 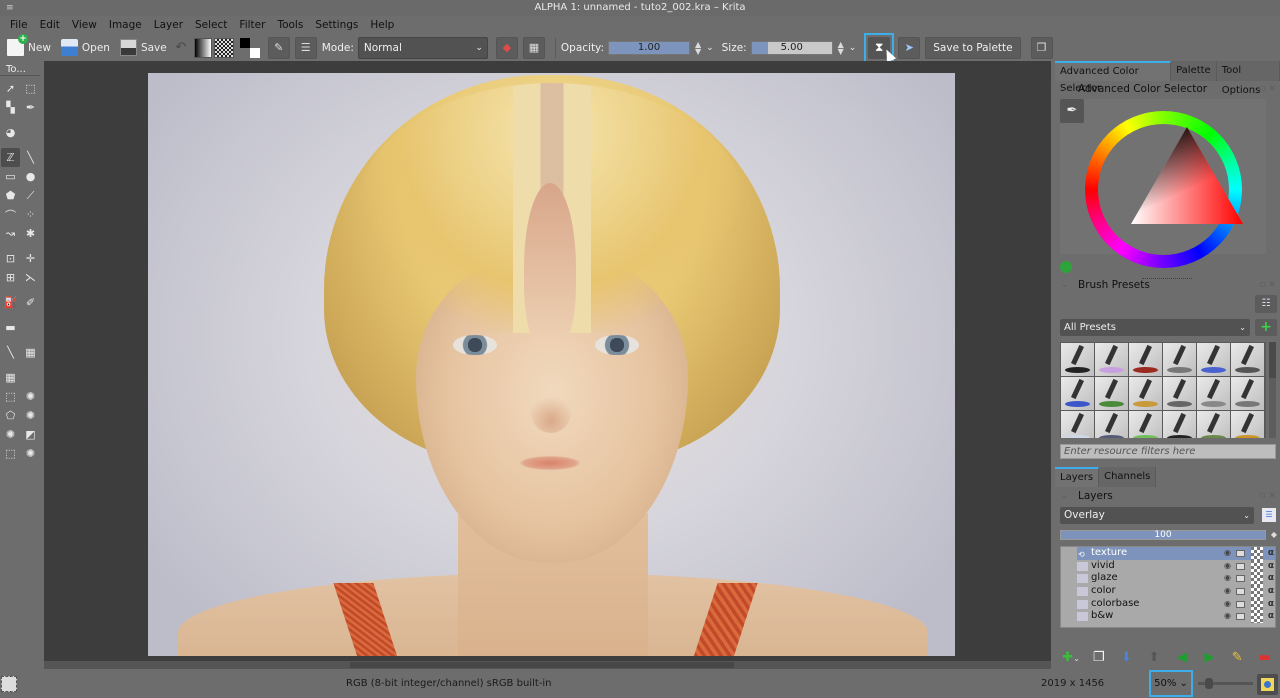 I want to click on tool-assistant-grid: ▦, so click(x=30, y=352).